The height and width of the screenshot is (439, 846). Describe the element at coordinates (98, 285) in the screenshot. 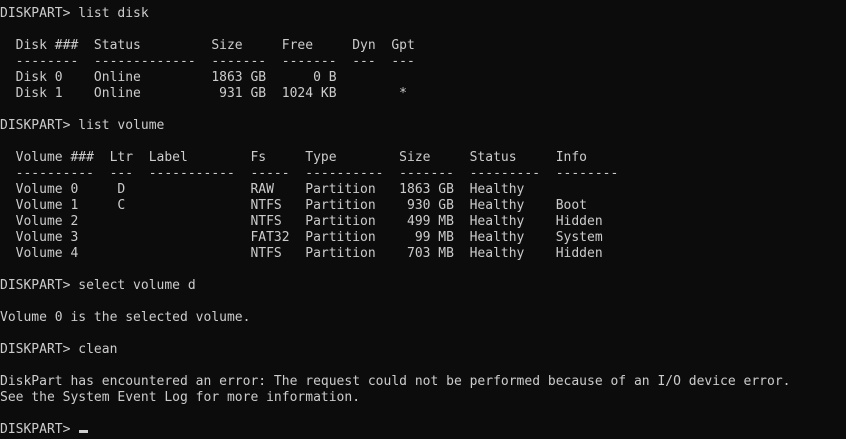

I see `console-line: DISKPART> select volume d` at that location.